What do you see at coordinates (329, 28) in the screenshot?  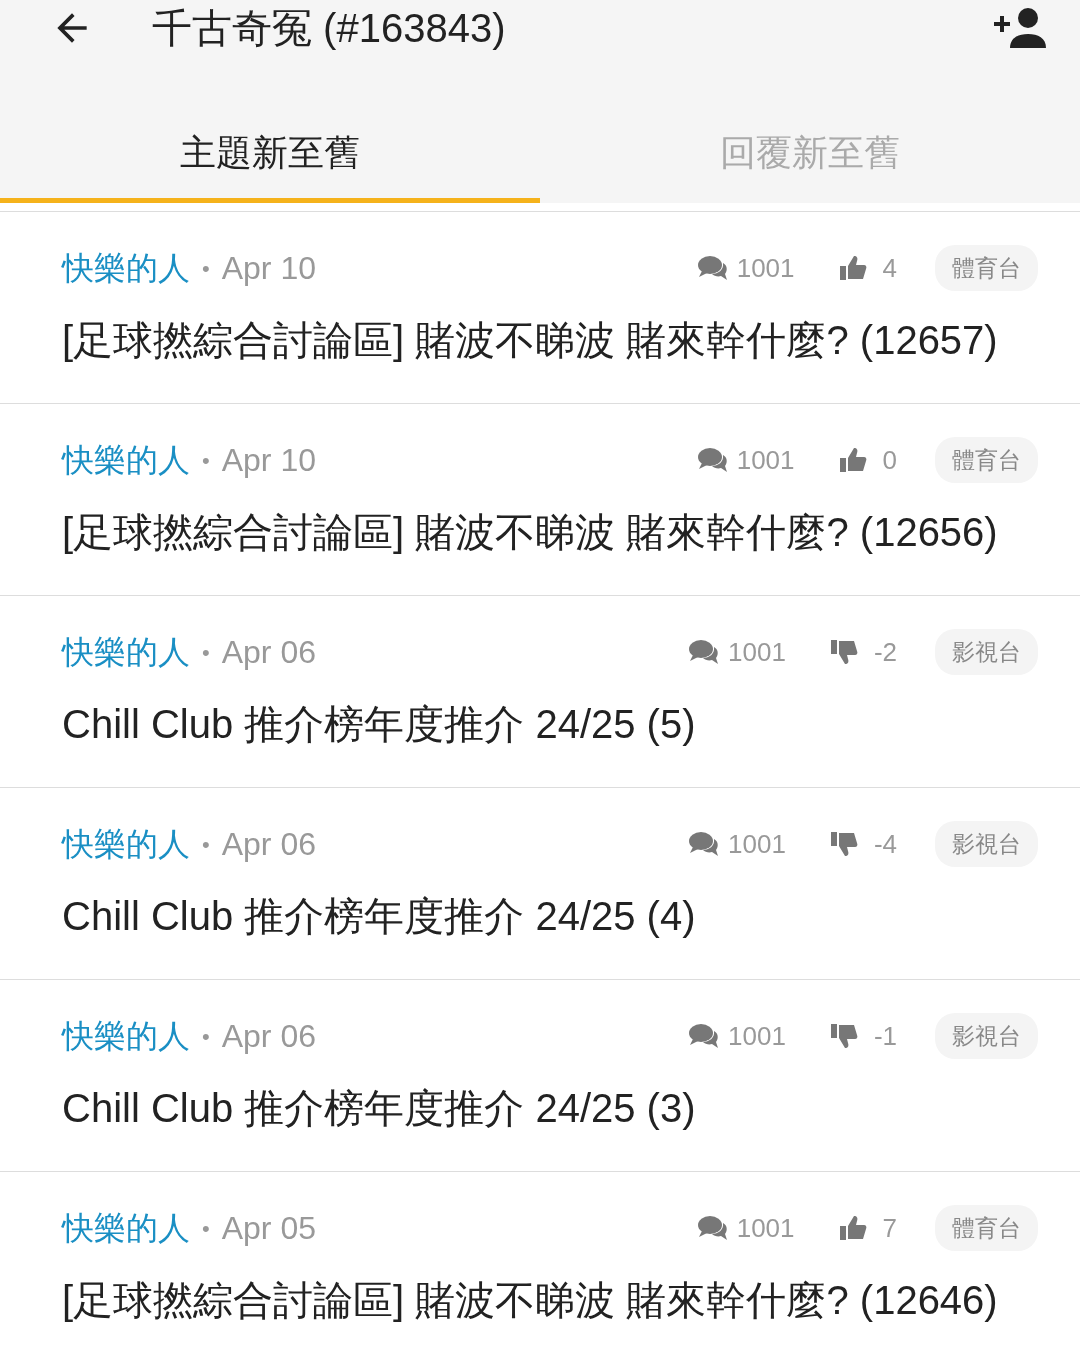 I see `thread-title: 千古奇冤 (#163843)` at bounding box center [329, 28].